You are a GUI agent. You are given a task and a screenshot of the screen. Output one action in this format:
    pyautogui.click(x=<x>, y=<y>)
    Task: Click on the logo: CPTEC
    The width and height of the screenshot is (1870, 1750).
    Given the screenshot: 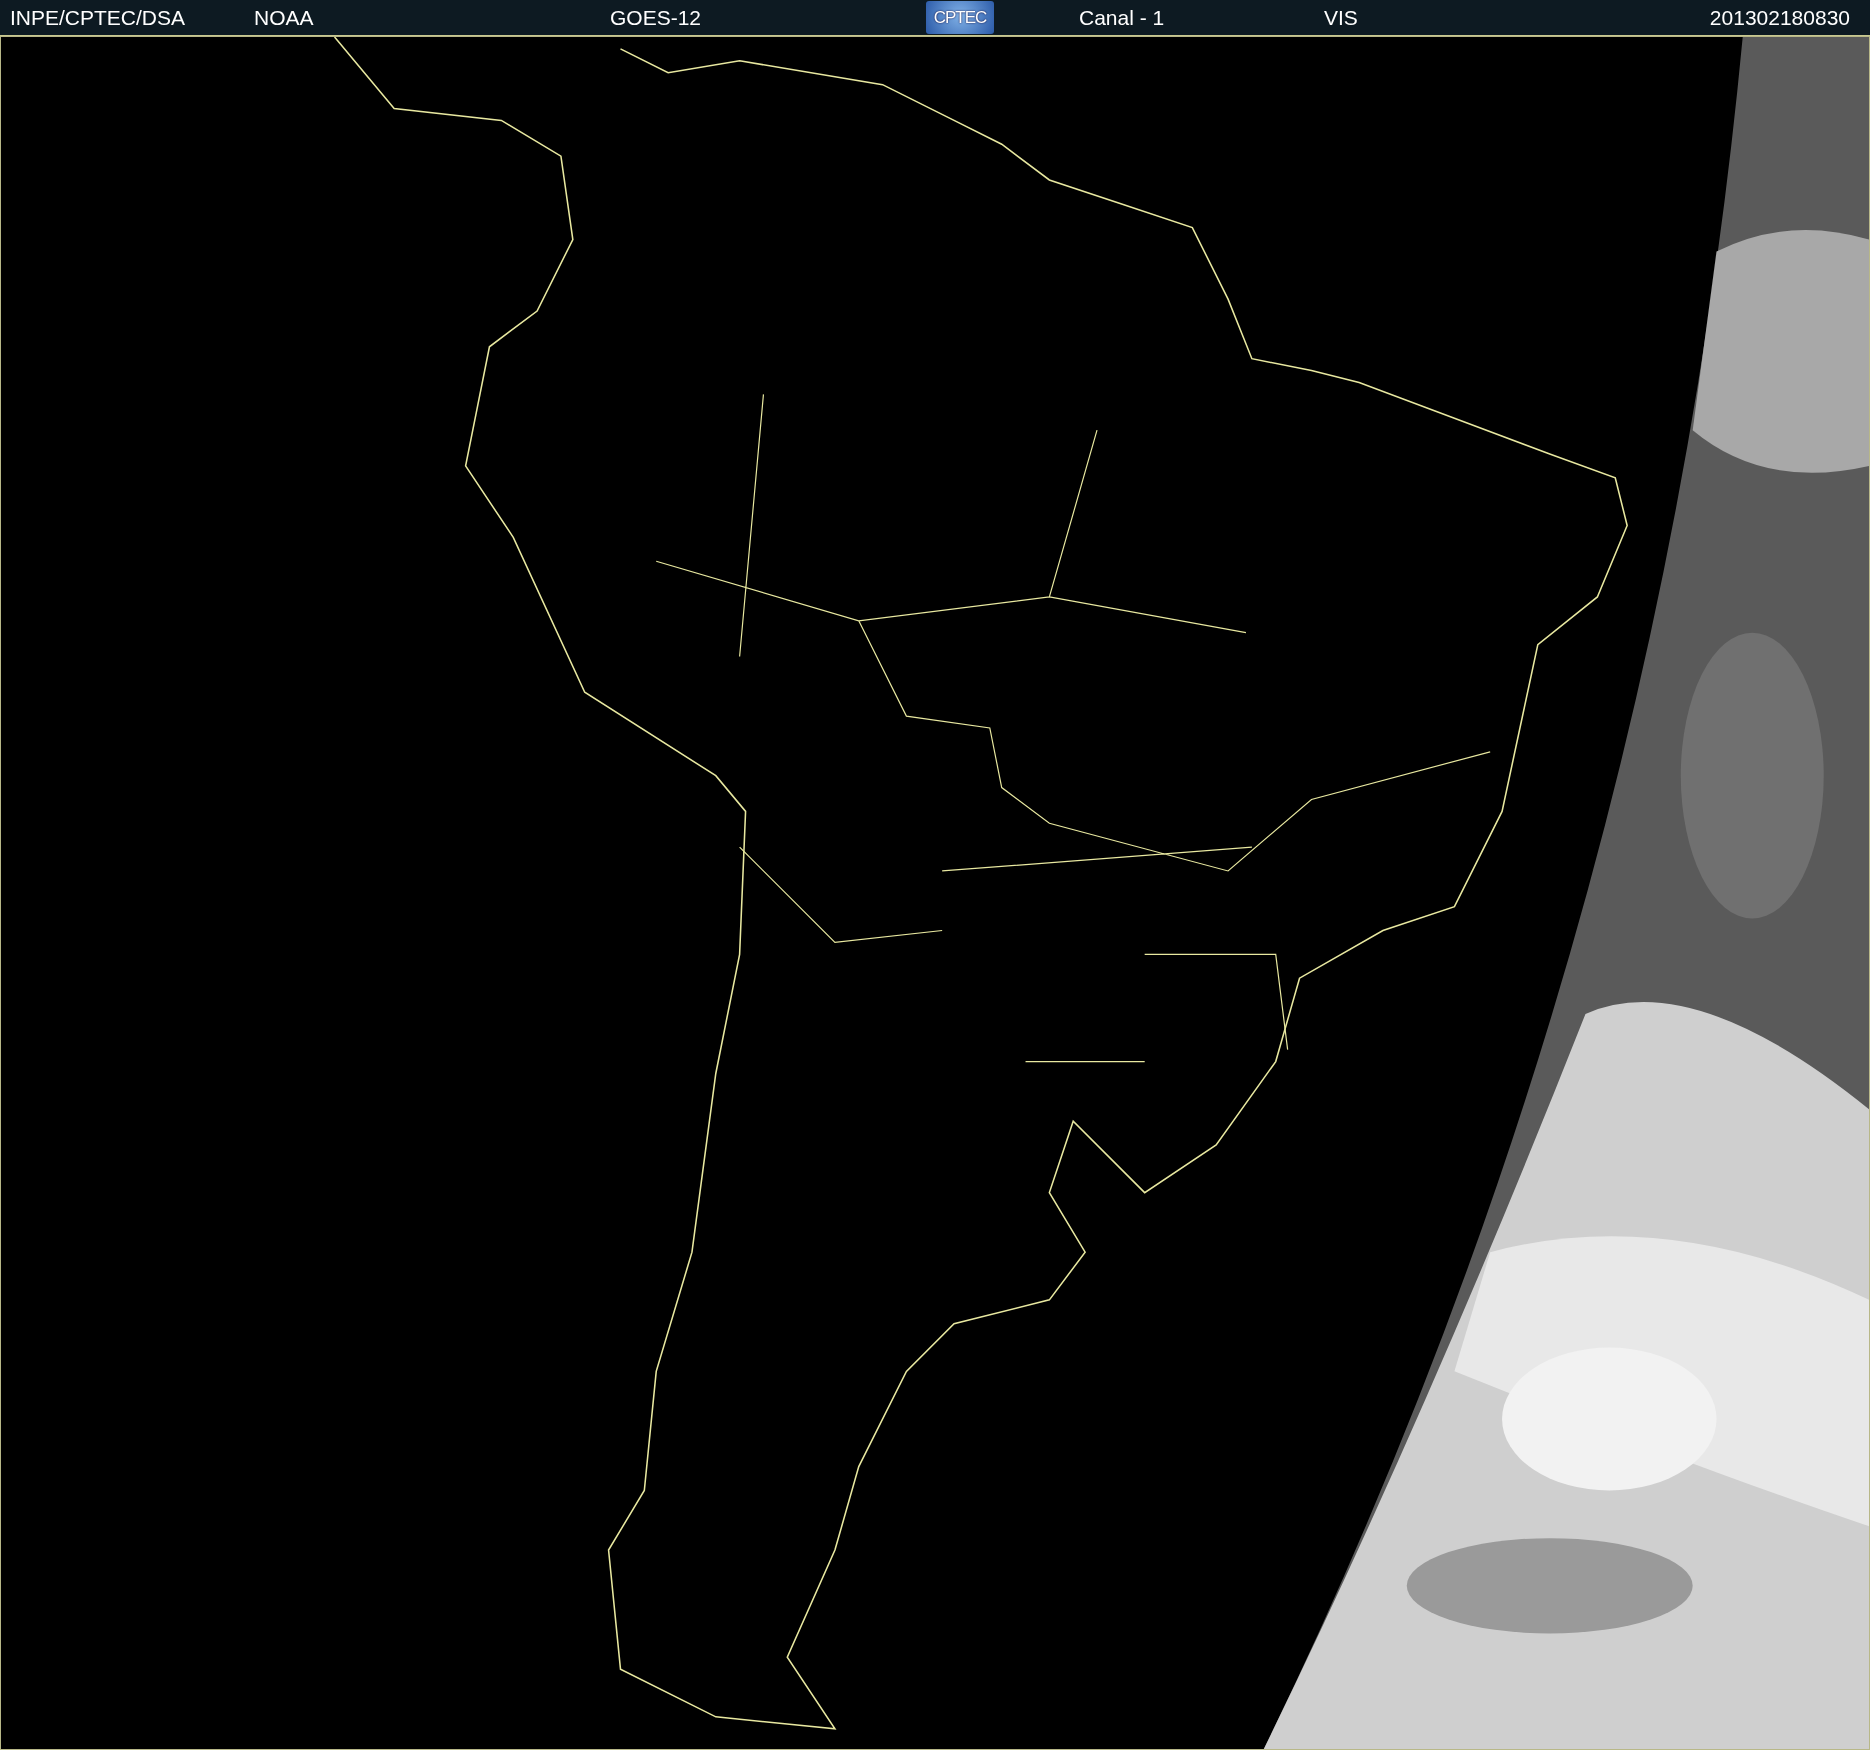 What is the action you would take?
    pyautogui.click(x=960, y=17)
    